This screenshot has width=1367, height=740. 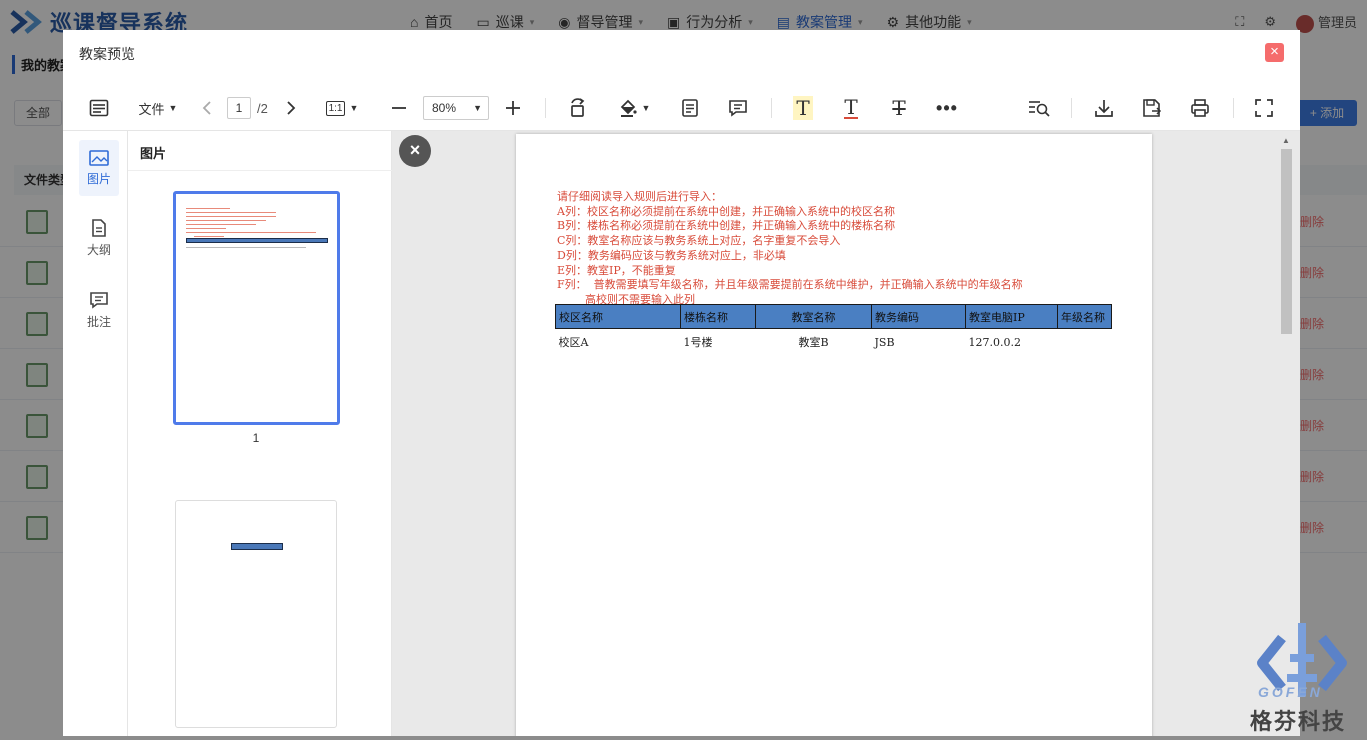 I want to click on thumbnail-number: 1, so click(x=256, y=438).